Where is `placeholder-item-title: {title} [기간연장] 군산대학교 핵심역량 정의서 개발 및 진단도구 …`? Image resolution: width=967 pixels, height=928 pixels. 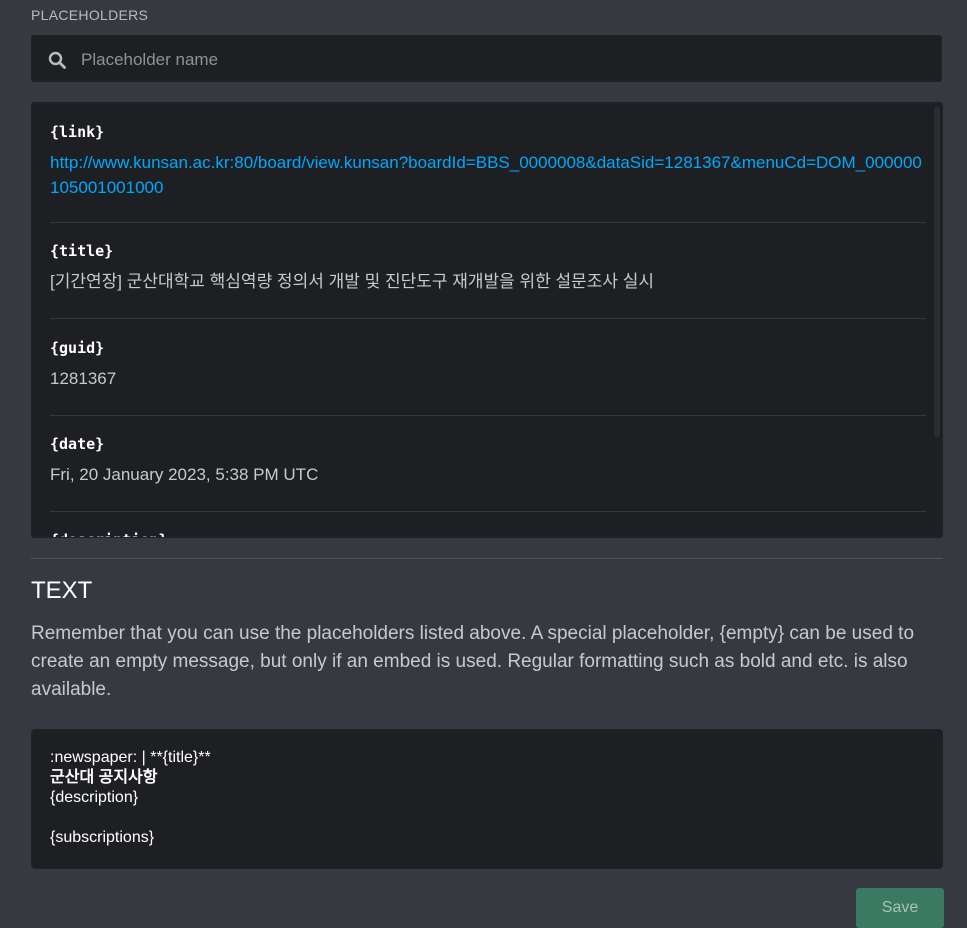 placeholder-item-title: {title} [기간연장] 군산대학교 핵심역량 정의서 개발 및 진단도구 … is located at coordinates (488, 280).